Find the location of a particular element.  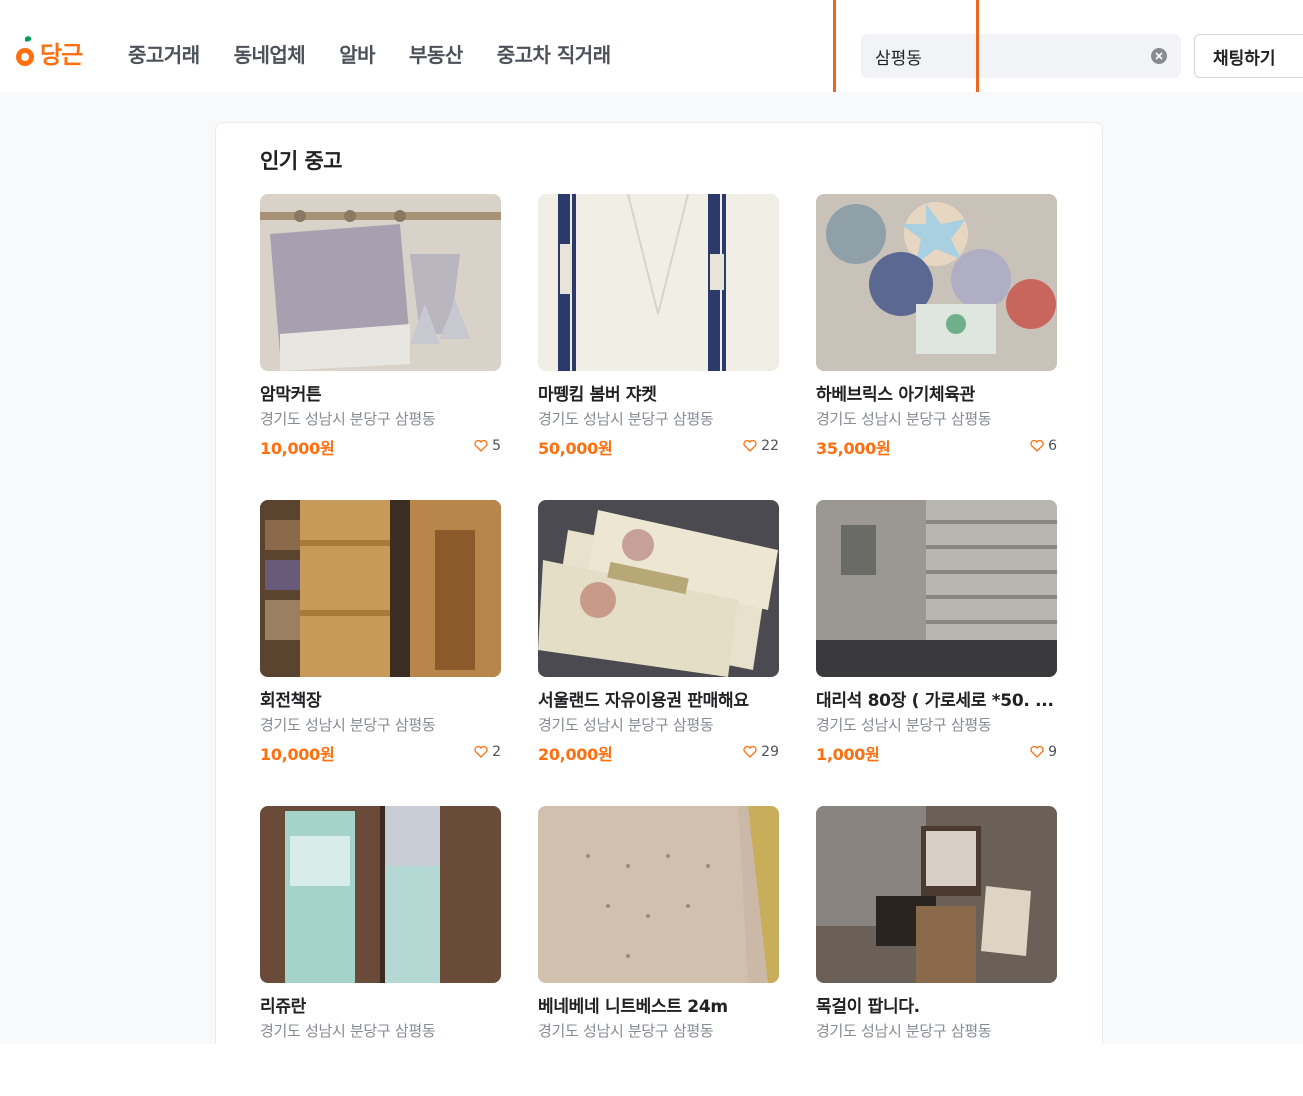

item-title: 하베브릭스 아기체육관 is located at coordinates (896, 395).